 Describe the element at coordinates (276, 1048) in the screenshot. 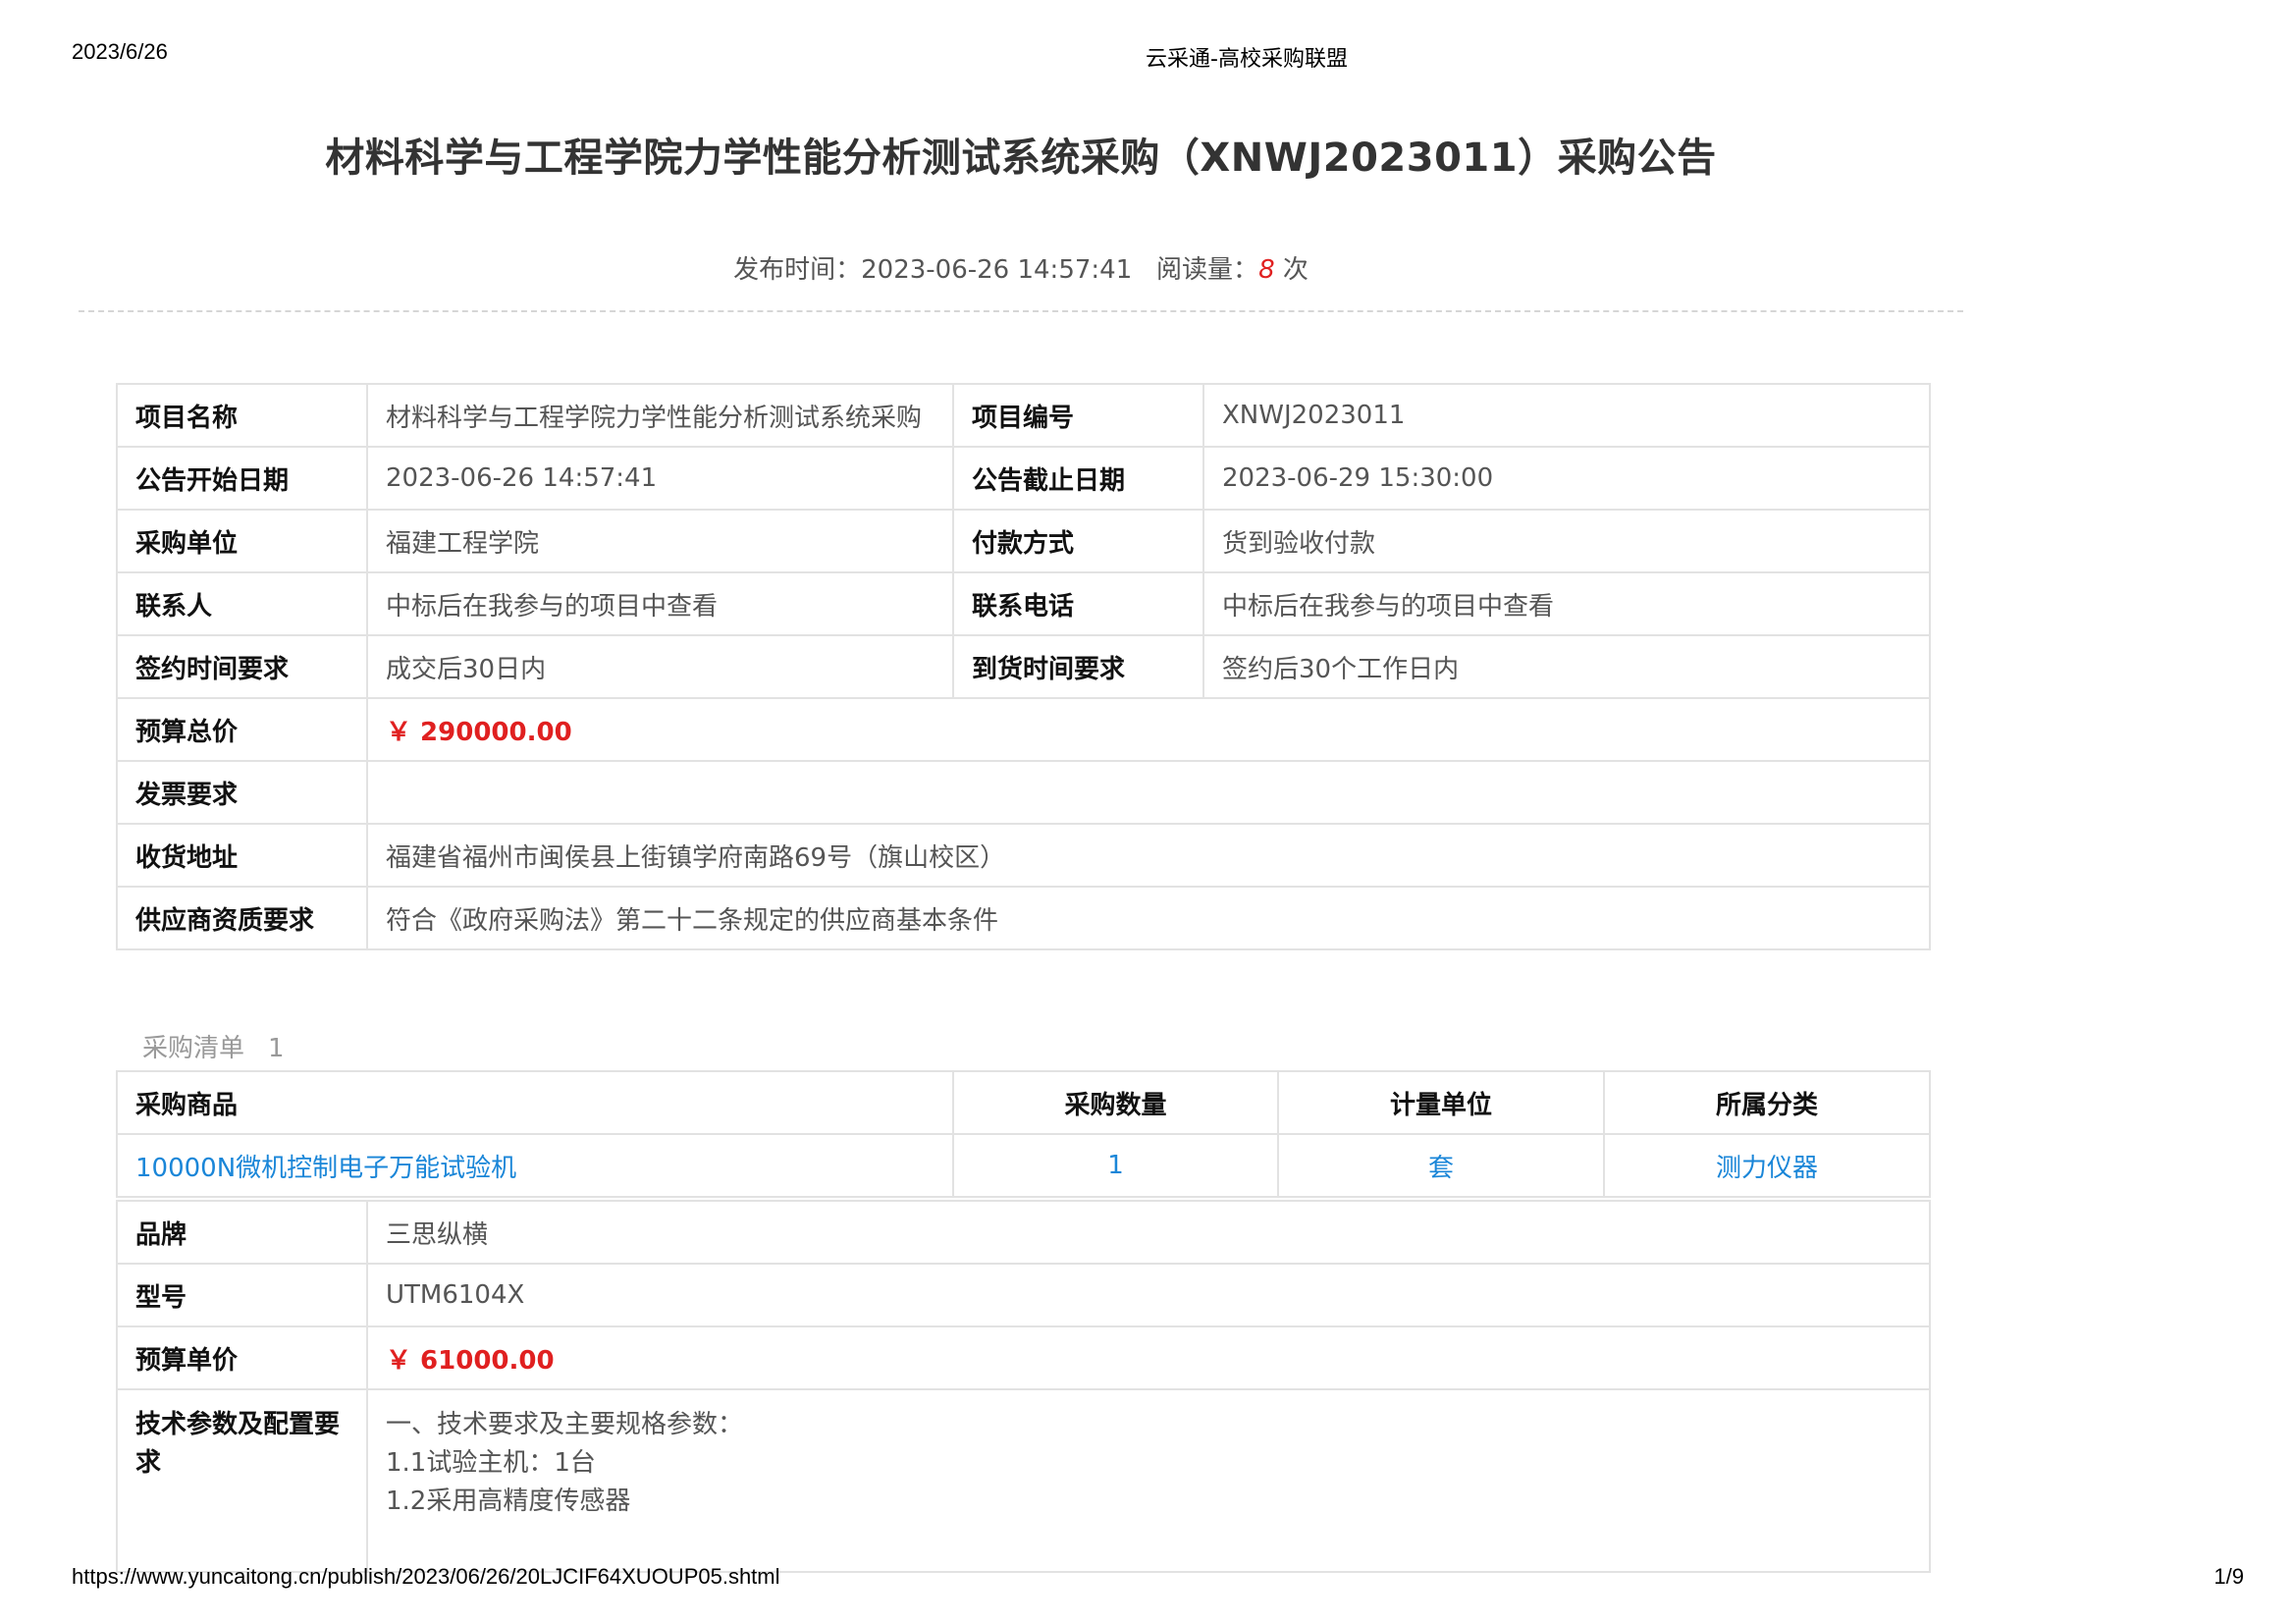

I see `list-count: 1` at that location.